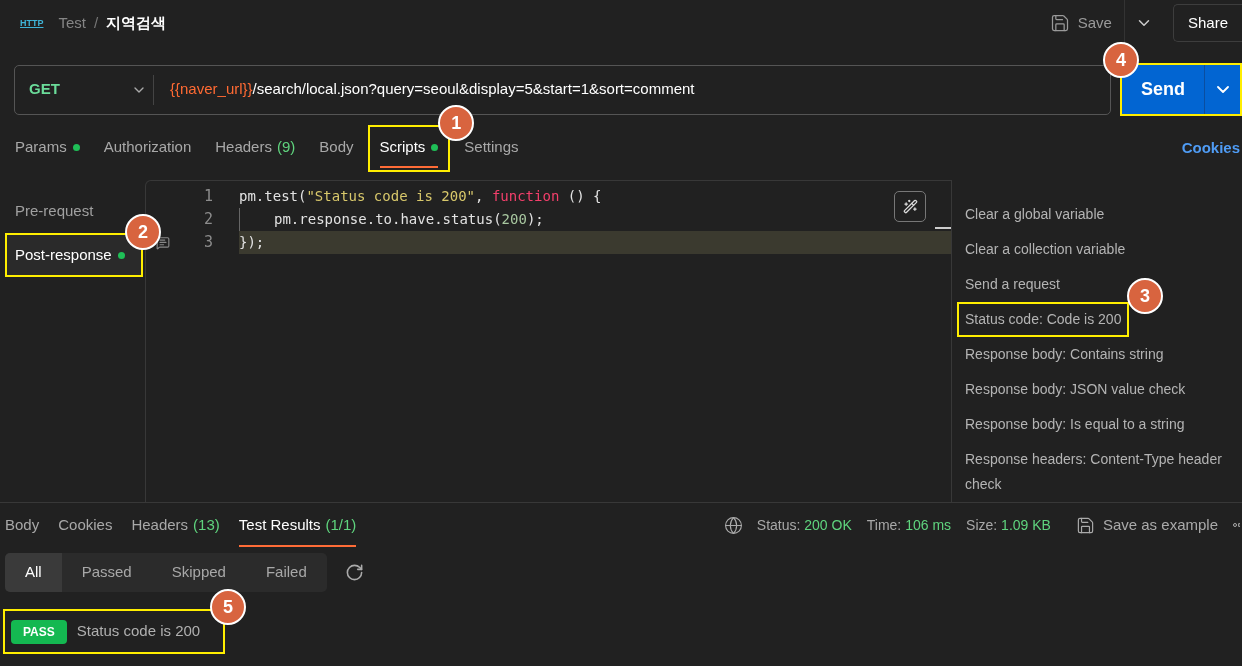 The height and width of the screenshot is (666, 1242). Describe the element at coordinates (84, 89) in the screenshot. I see `method-select: GET` at that location.